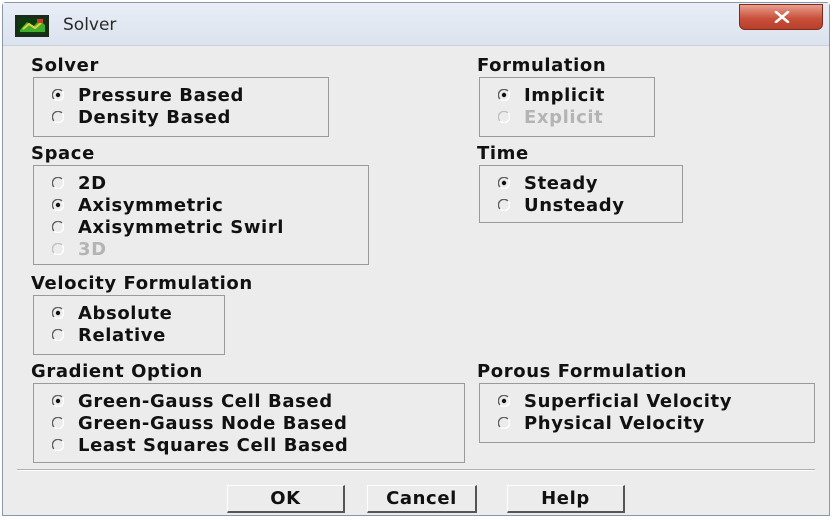 The height and width of the screenshot is (520, 835). Describe the element at coordinates (142, 283) in the screenshot. I see `velocity-formulation-label: Velocity Formulation` at that location.